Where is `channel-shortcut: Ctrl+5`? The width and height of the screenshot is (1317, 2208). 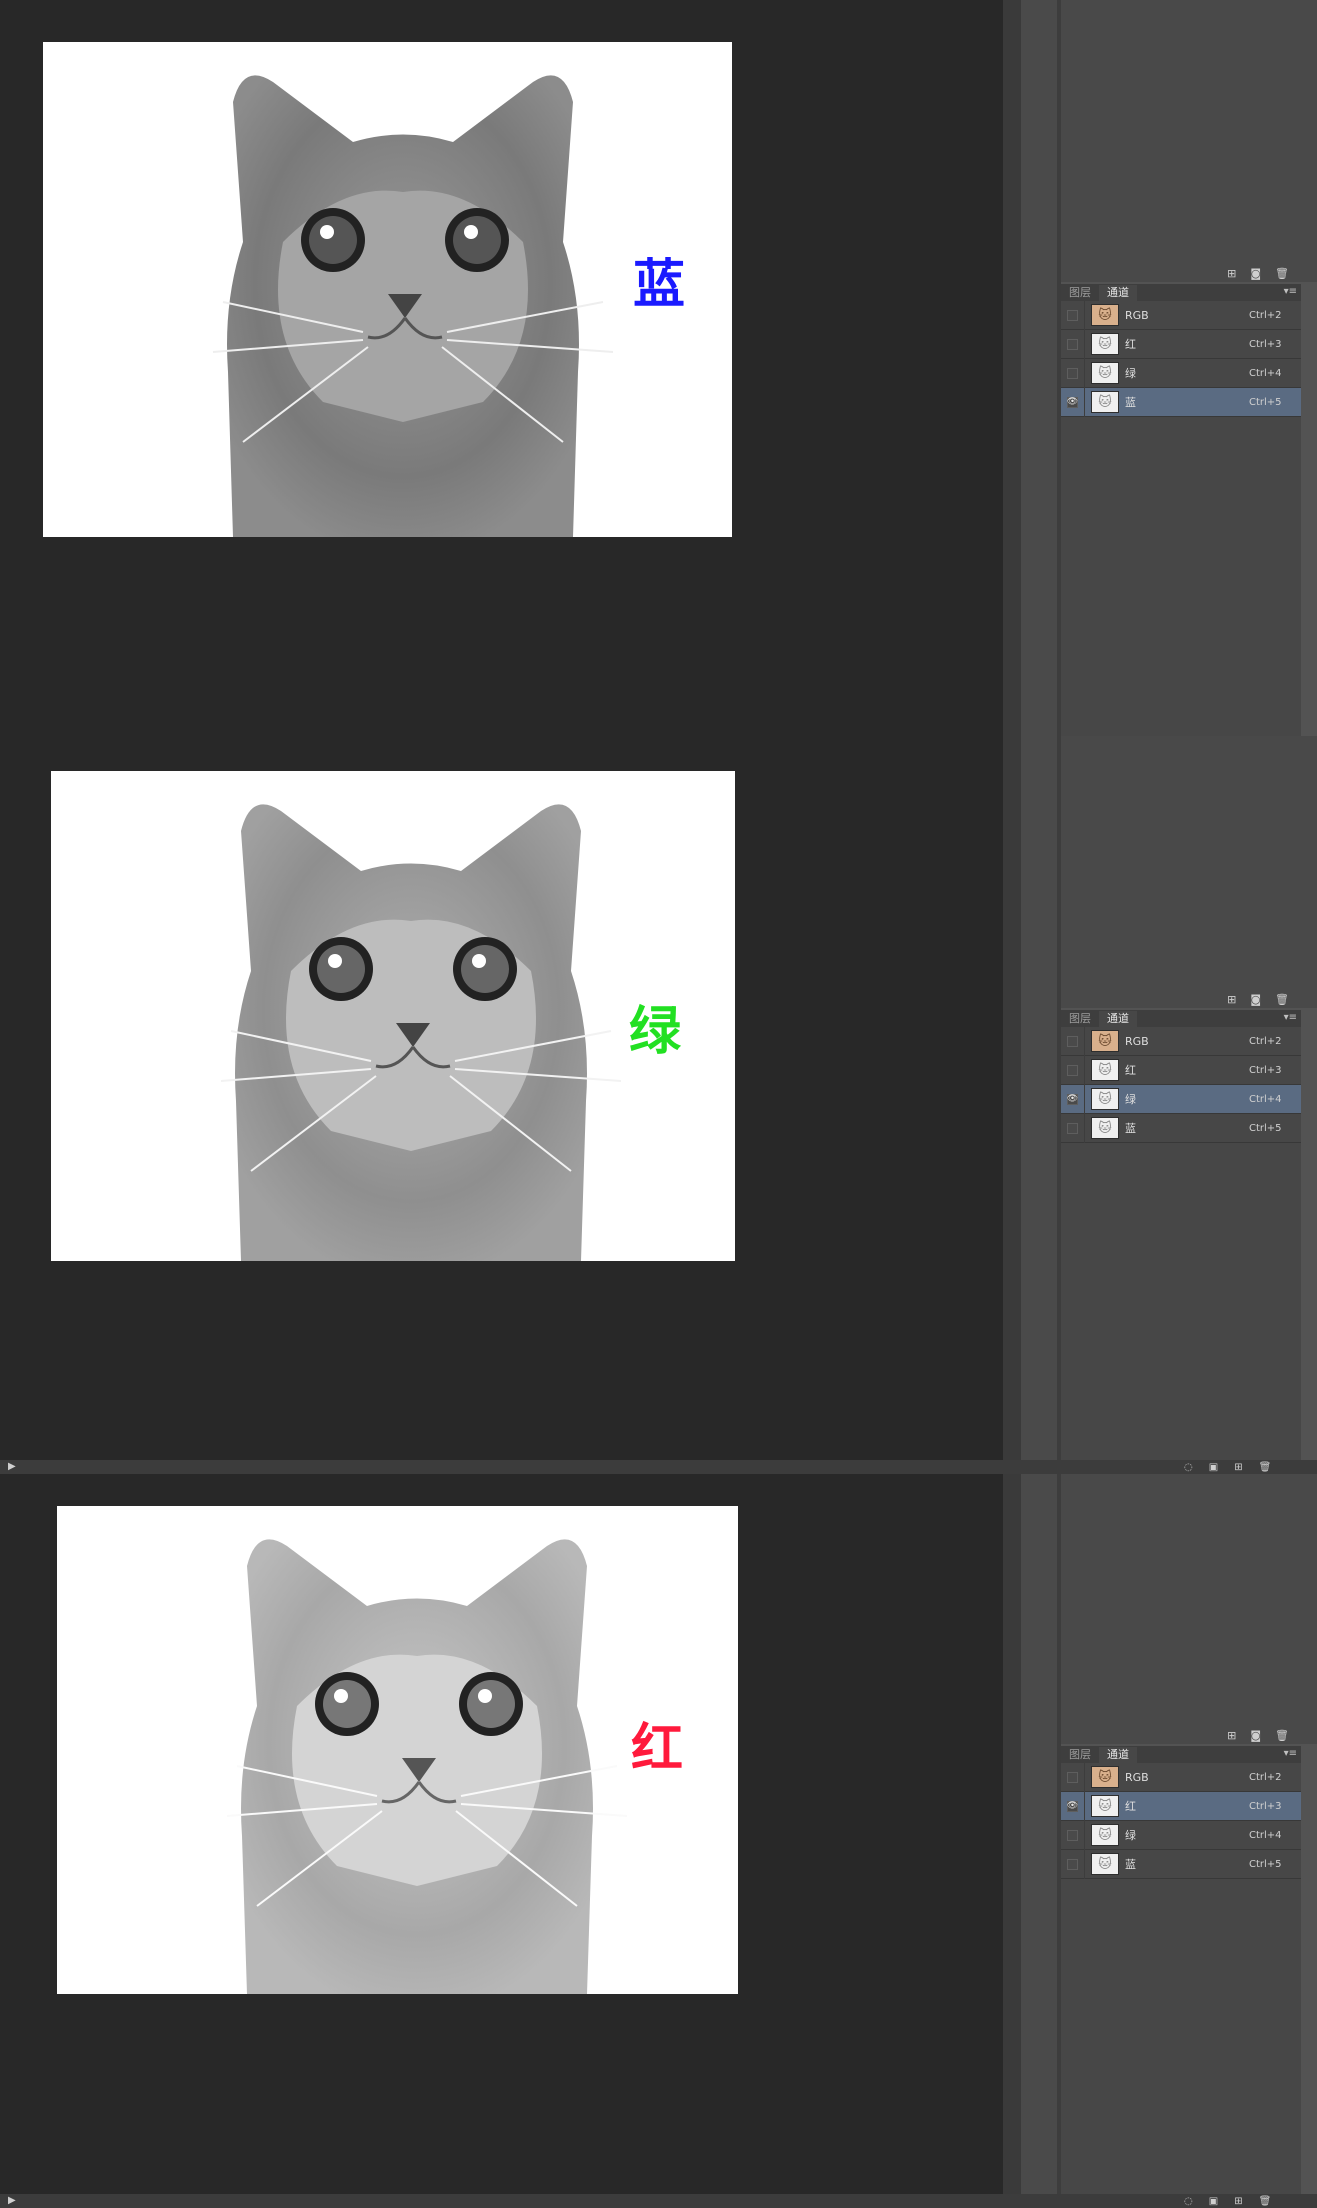 channel-shortcut: Ctrl+5 is located at coordinates (1265, 1128).